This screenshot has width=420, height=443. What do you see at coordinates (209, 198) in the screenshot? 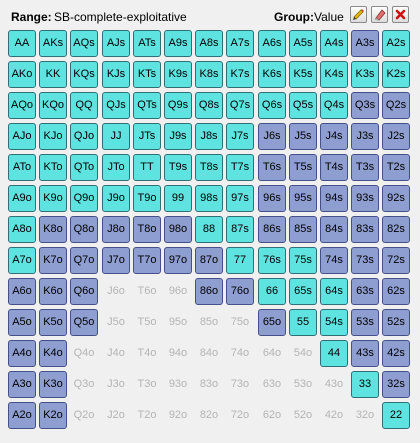
I see `hand-cell: 98s` at bounding box center [209, 198].